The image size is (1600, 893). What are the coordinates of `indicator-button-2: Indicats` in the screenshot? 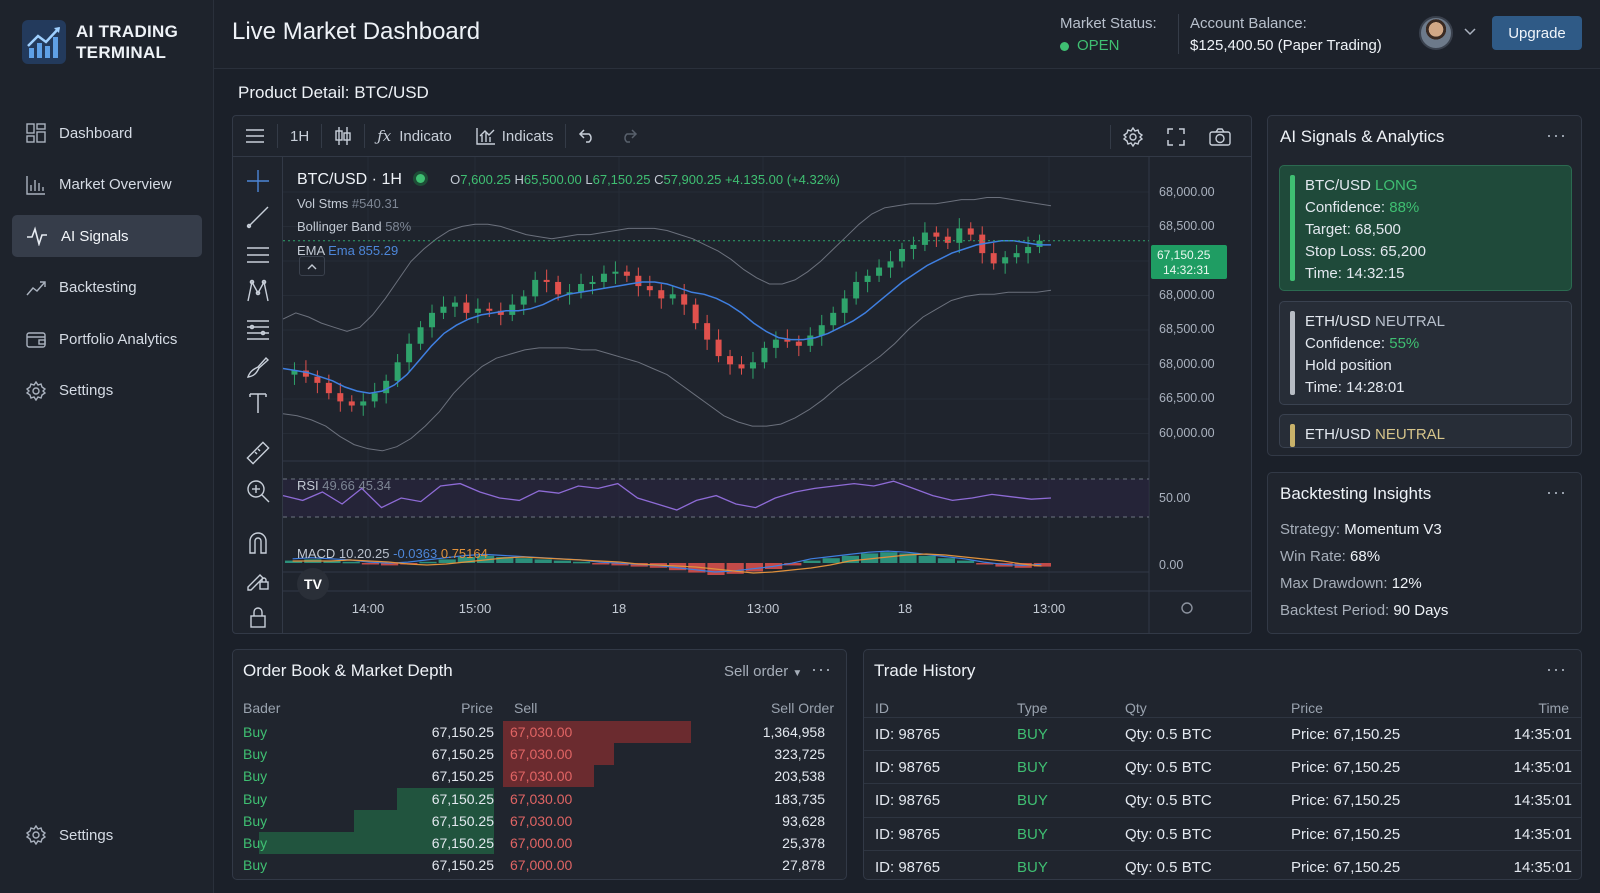 It's located at (515, 136).